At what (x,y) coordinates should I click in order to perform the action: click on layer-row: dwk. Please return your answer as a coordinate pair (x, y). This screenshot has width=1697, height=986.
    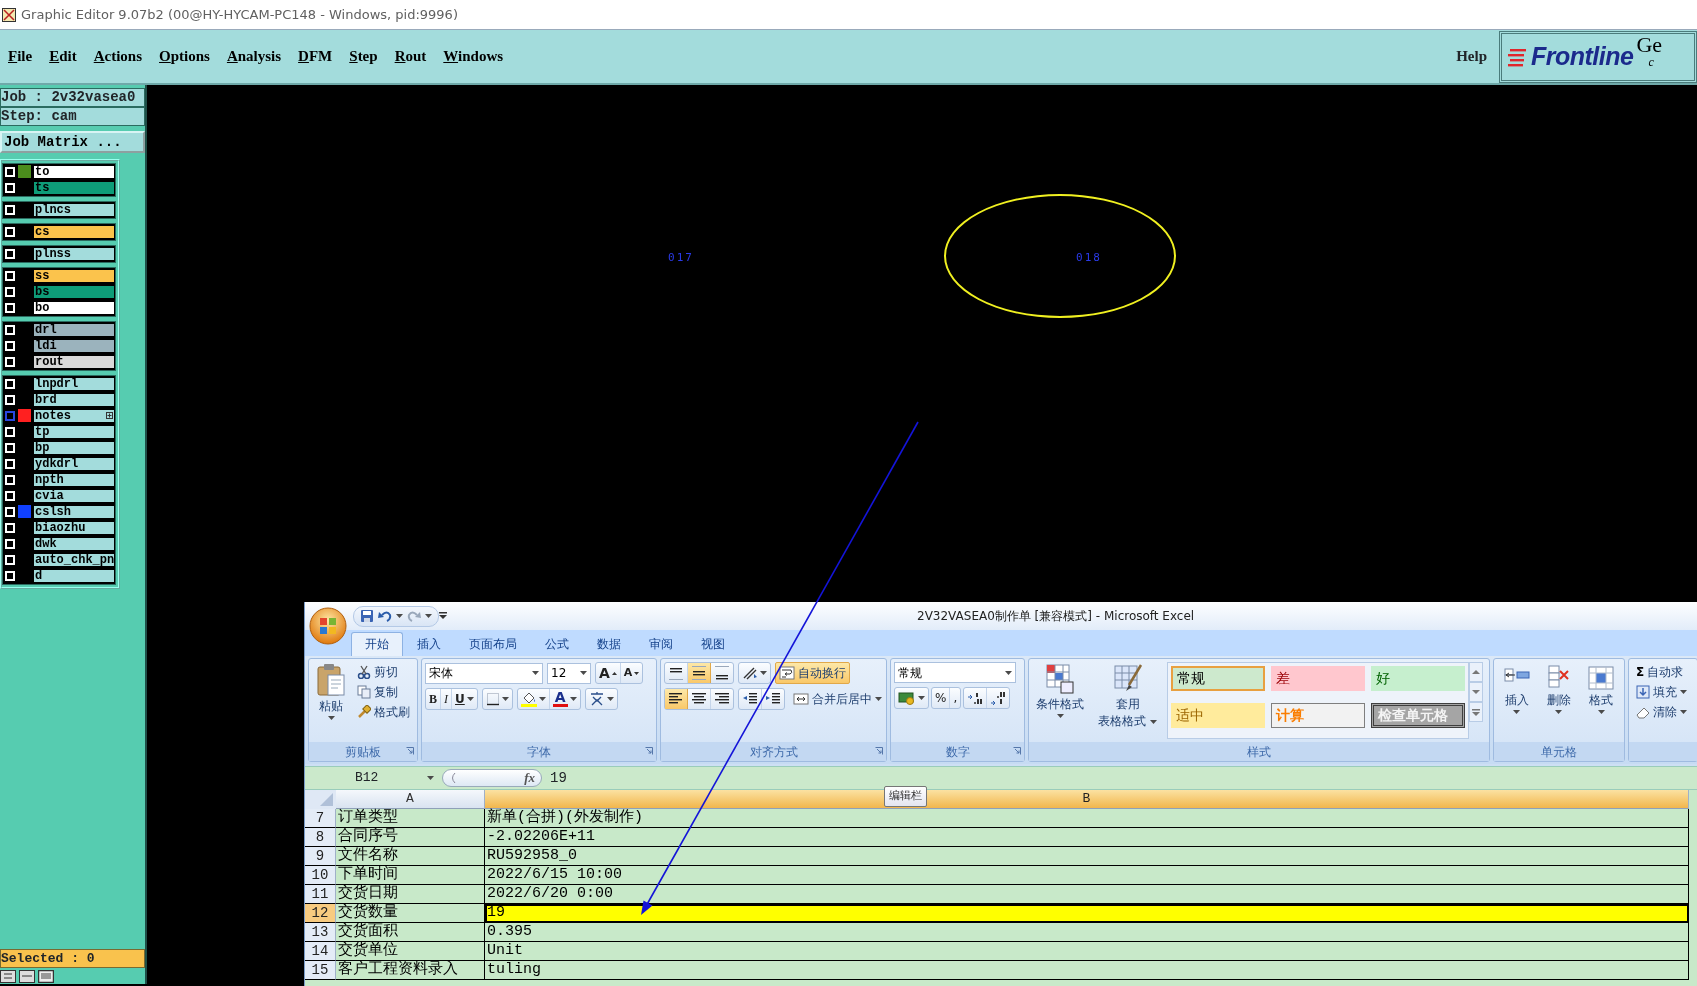
    Looking at the image, I should click on (59, 544).